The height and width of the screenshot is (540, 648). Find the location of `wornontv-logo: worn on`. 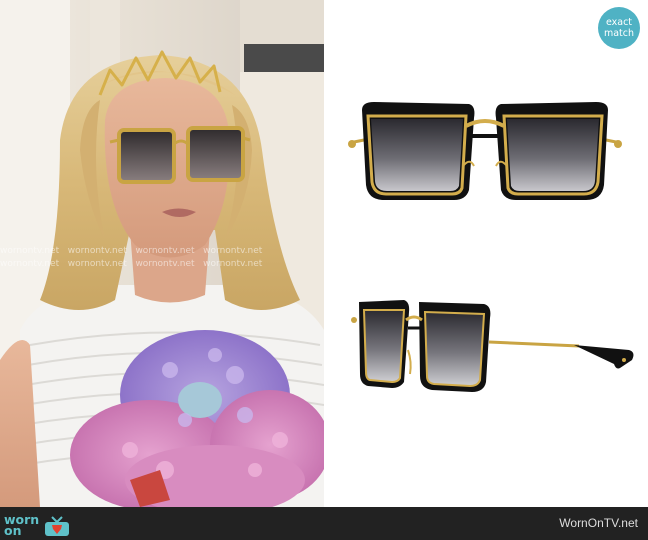

wornontv-logo: worn on is located at coordinates (38, 525).